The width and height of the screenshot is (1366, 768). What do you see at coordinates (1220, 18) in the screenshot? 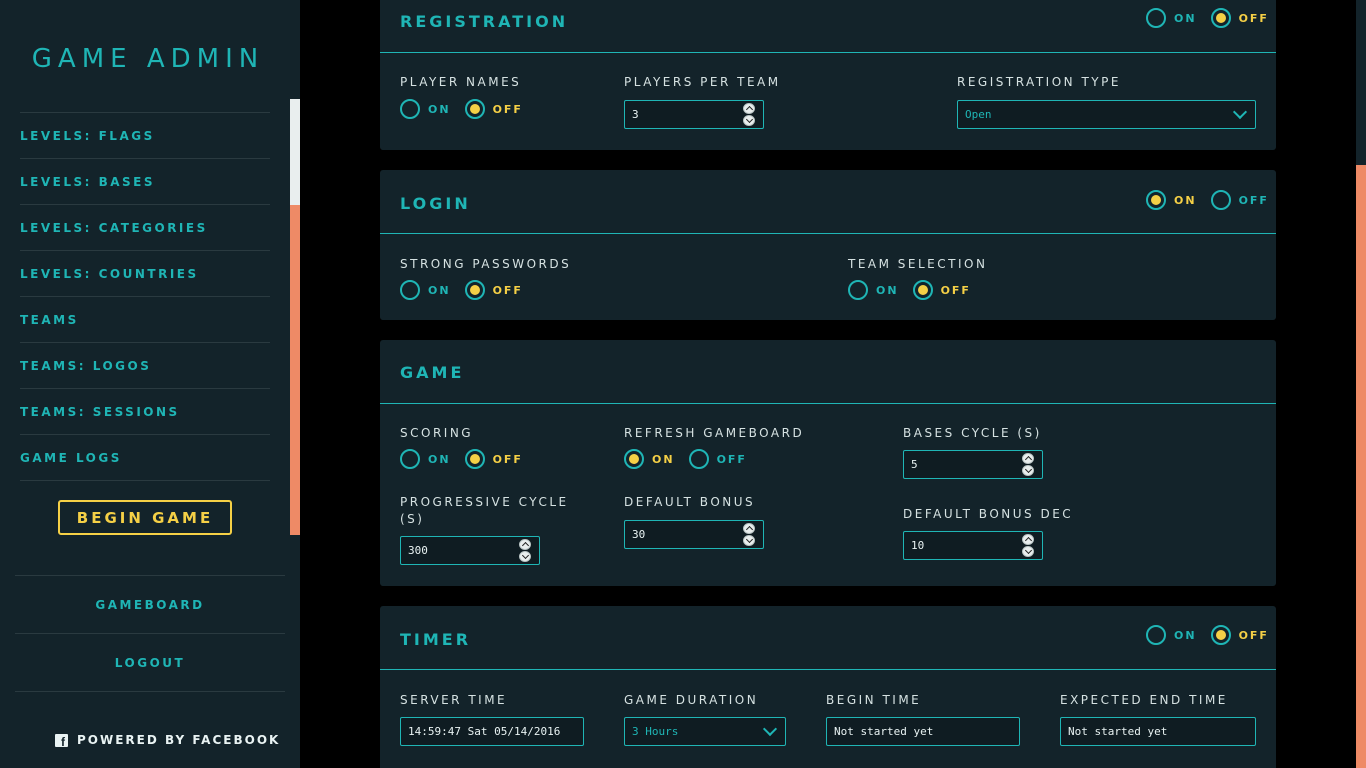
I see `registration-off-radio` at bounding box center [1220, 18].